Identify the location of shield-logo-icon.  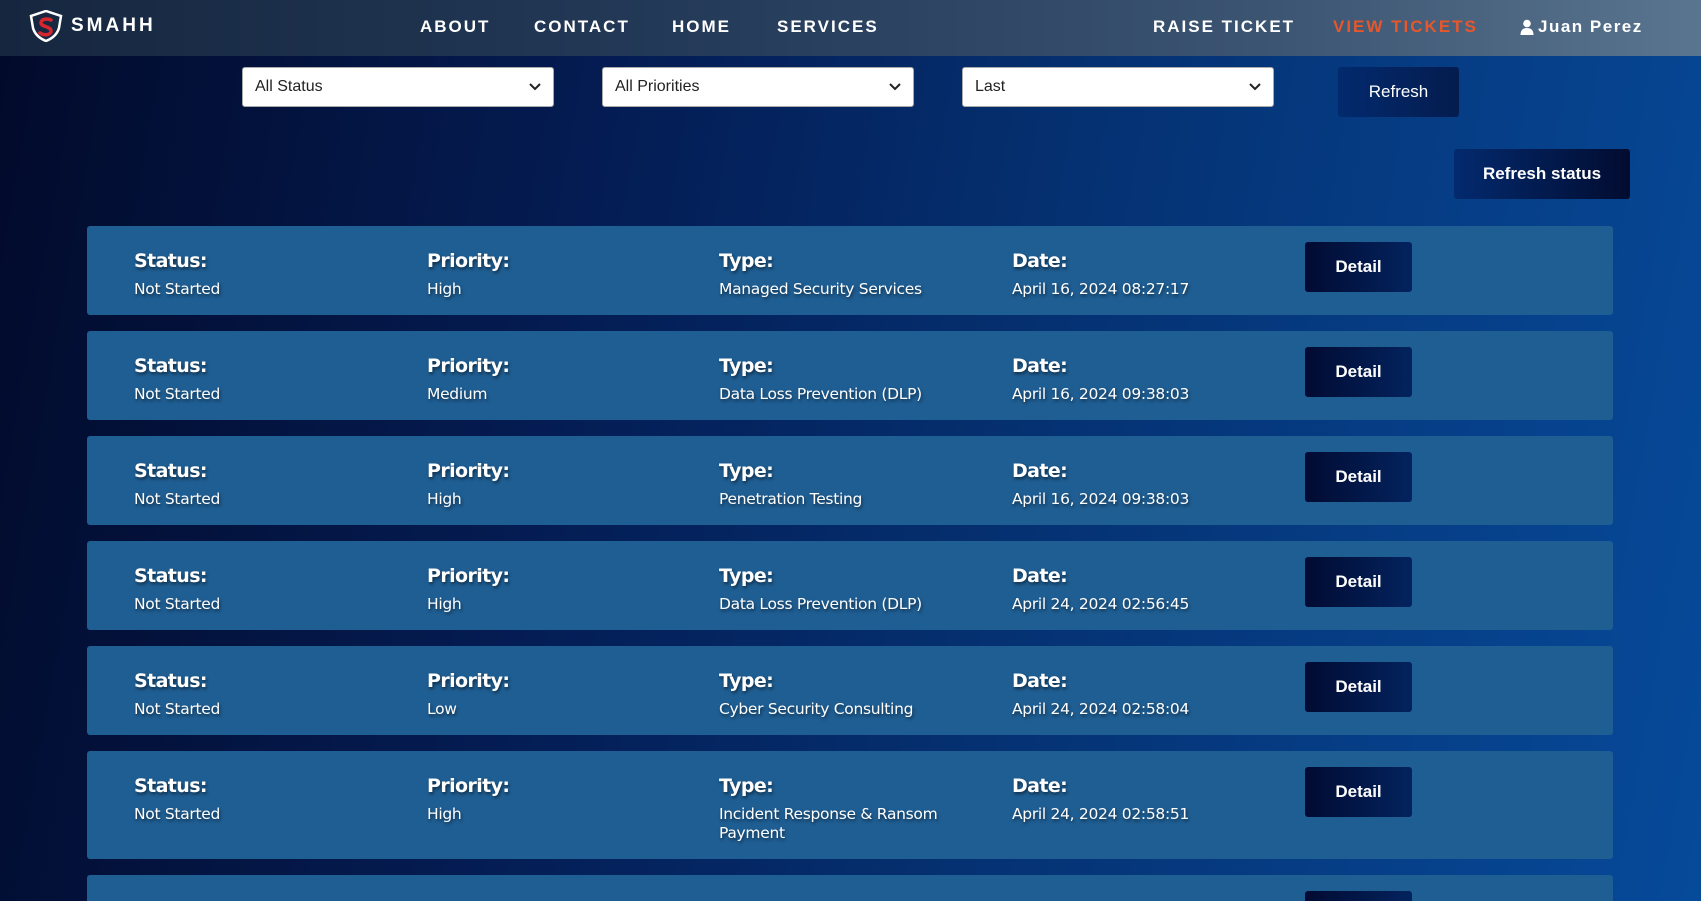
(46, 26).